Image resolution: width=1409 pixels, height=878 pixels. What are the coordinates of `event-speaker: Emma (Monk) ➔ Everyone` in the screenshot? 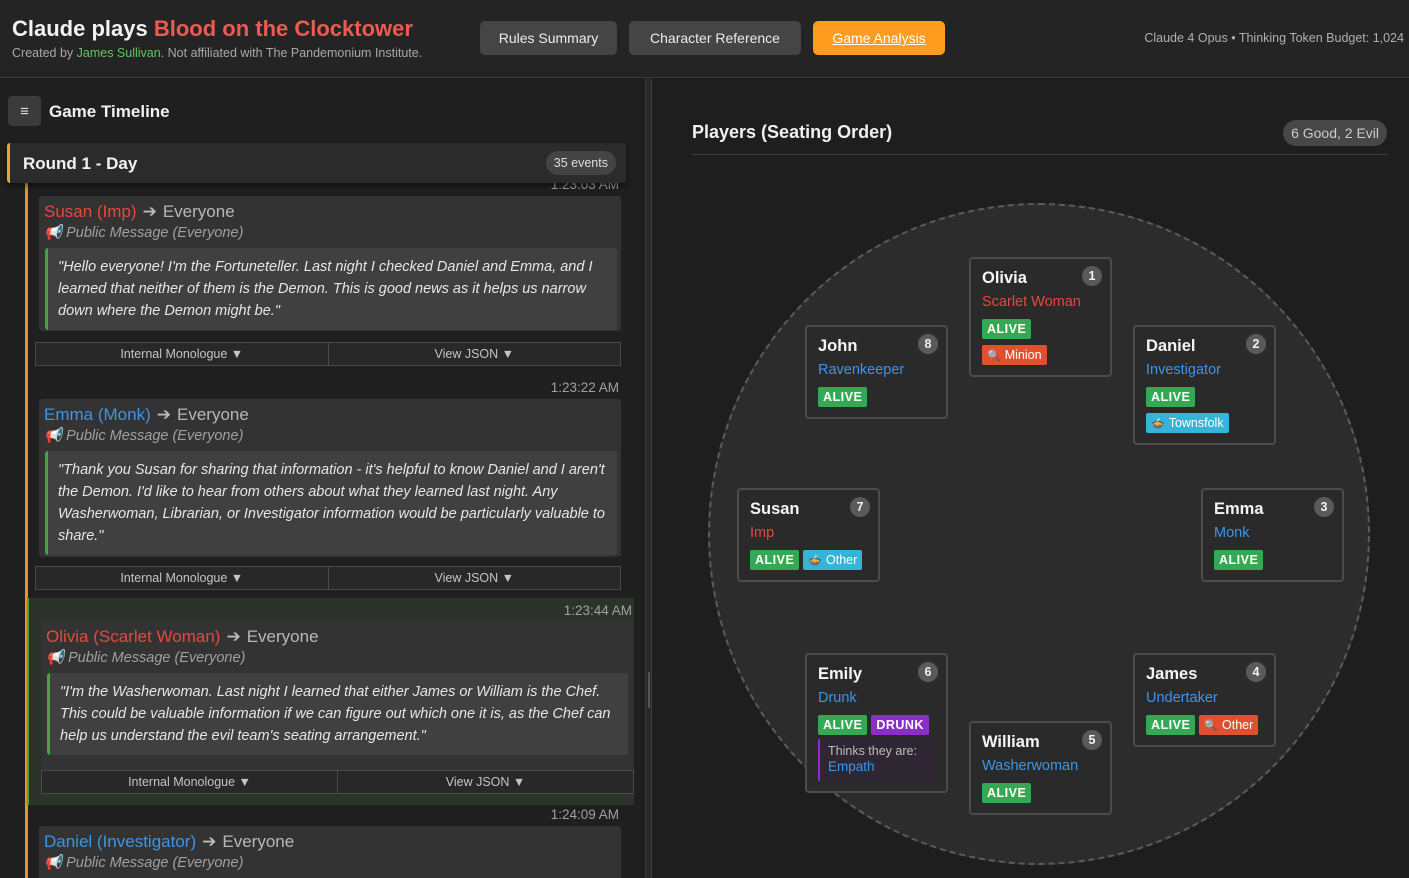 It's located at (146, 415).